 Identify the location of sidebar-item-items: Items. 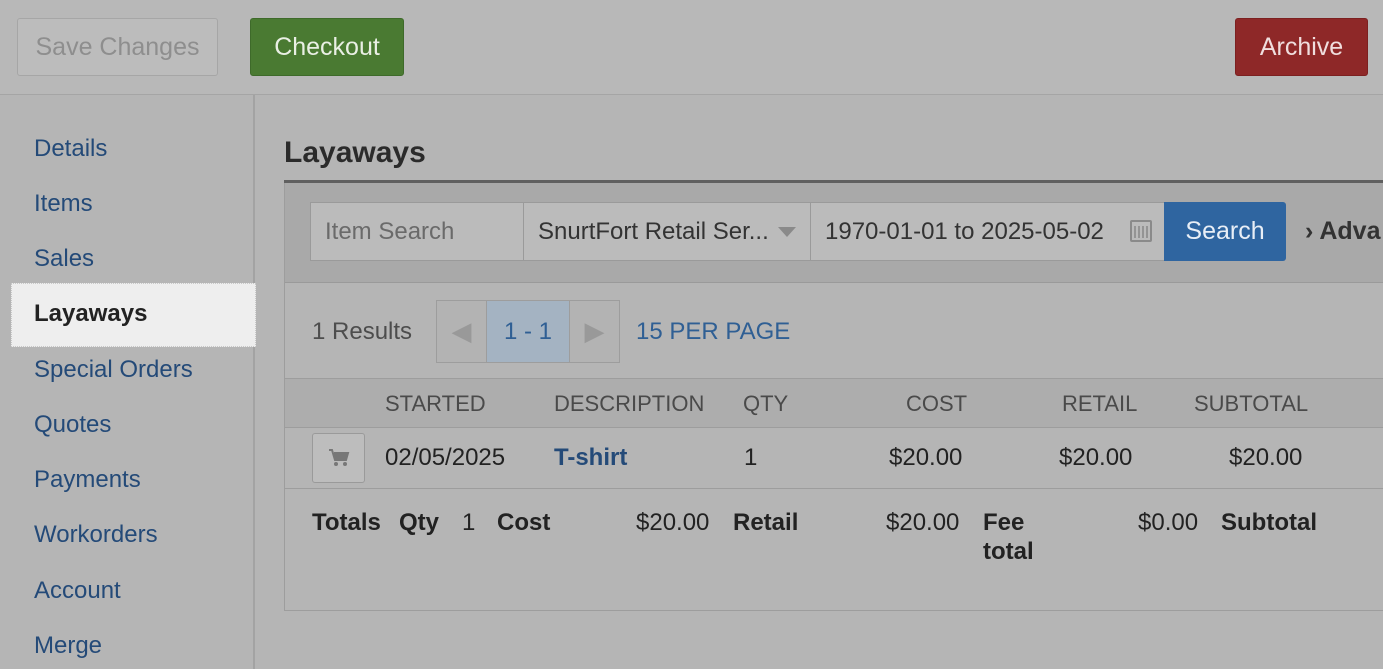
(63, 204).